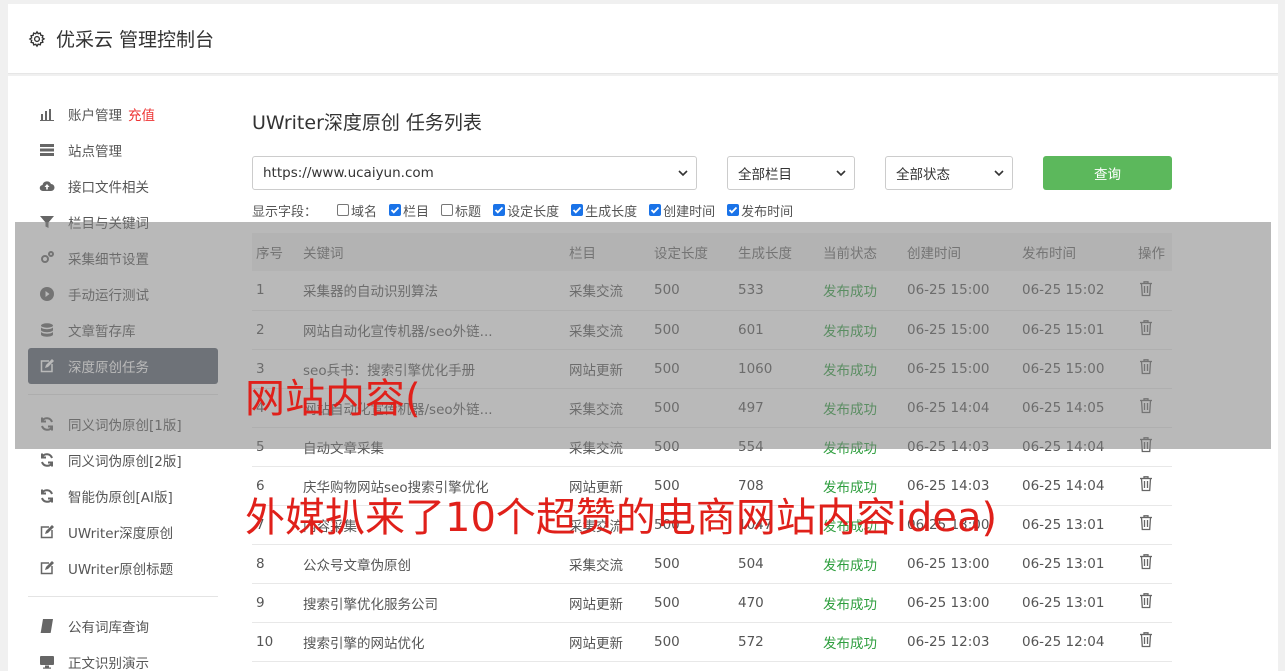 The width and height of the screenshot is (1285, 671). Describe the element at coordinates (1076, 642) in the screenshot. I see `table-cell: 06-25 12:04` at that location.